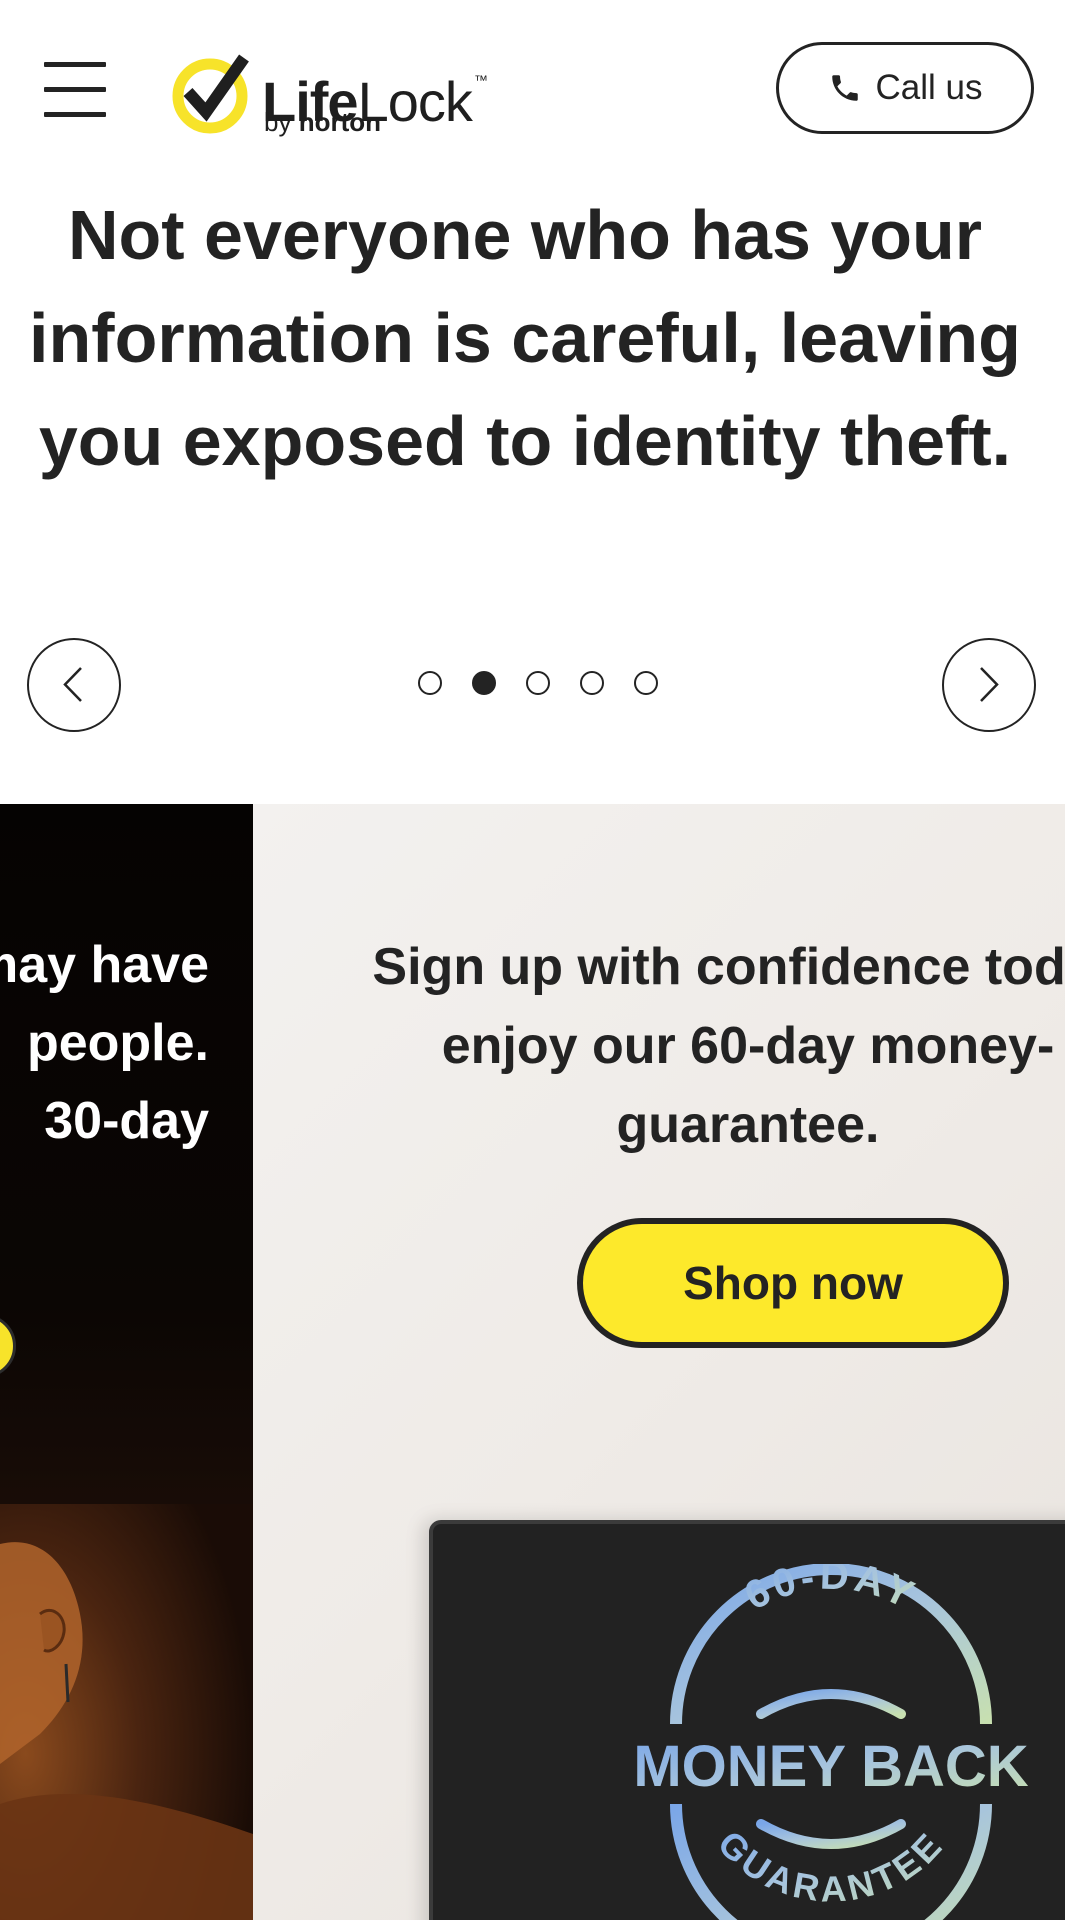 This screenshot has width=1080, height=1920. Describe the element at coordinates (210, 94) in the screenshot. I see `lifelock-check-icon` at that location.